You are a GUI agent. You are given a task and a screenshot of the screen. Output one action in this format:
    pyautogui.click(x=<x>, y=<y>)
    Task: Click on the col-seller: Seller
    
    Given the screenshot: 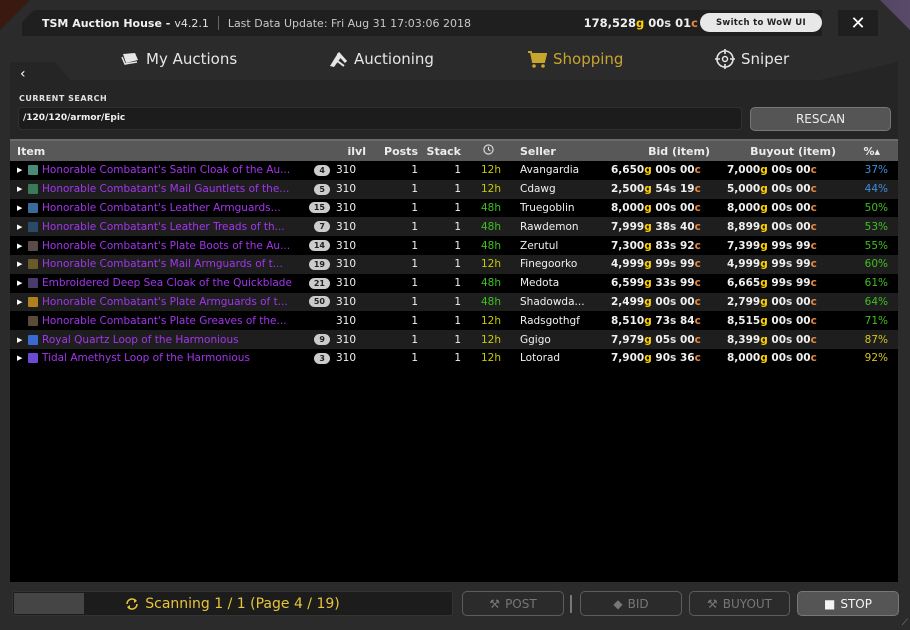 What is the action you would take?
    pyautogui.click(x=551, y=151)
    